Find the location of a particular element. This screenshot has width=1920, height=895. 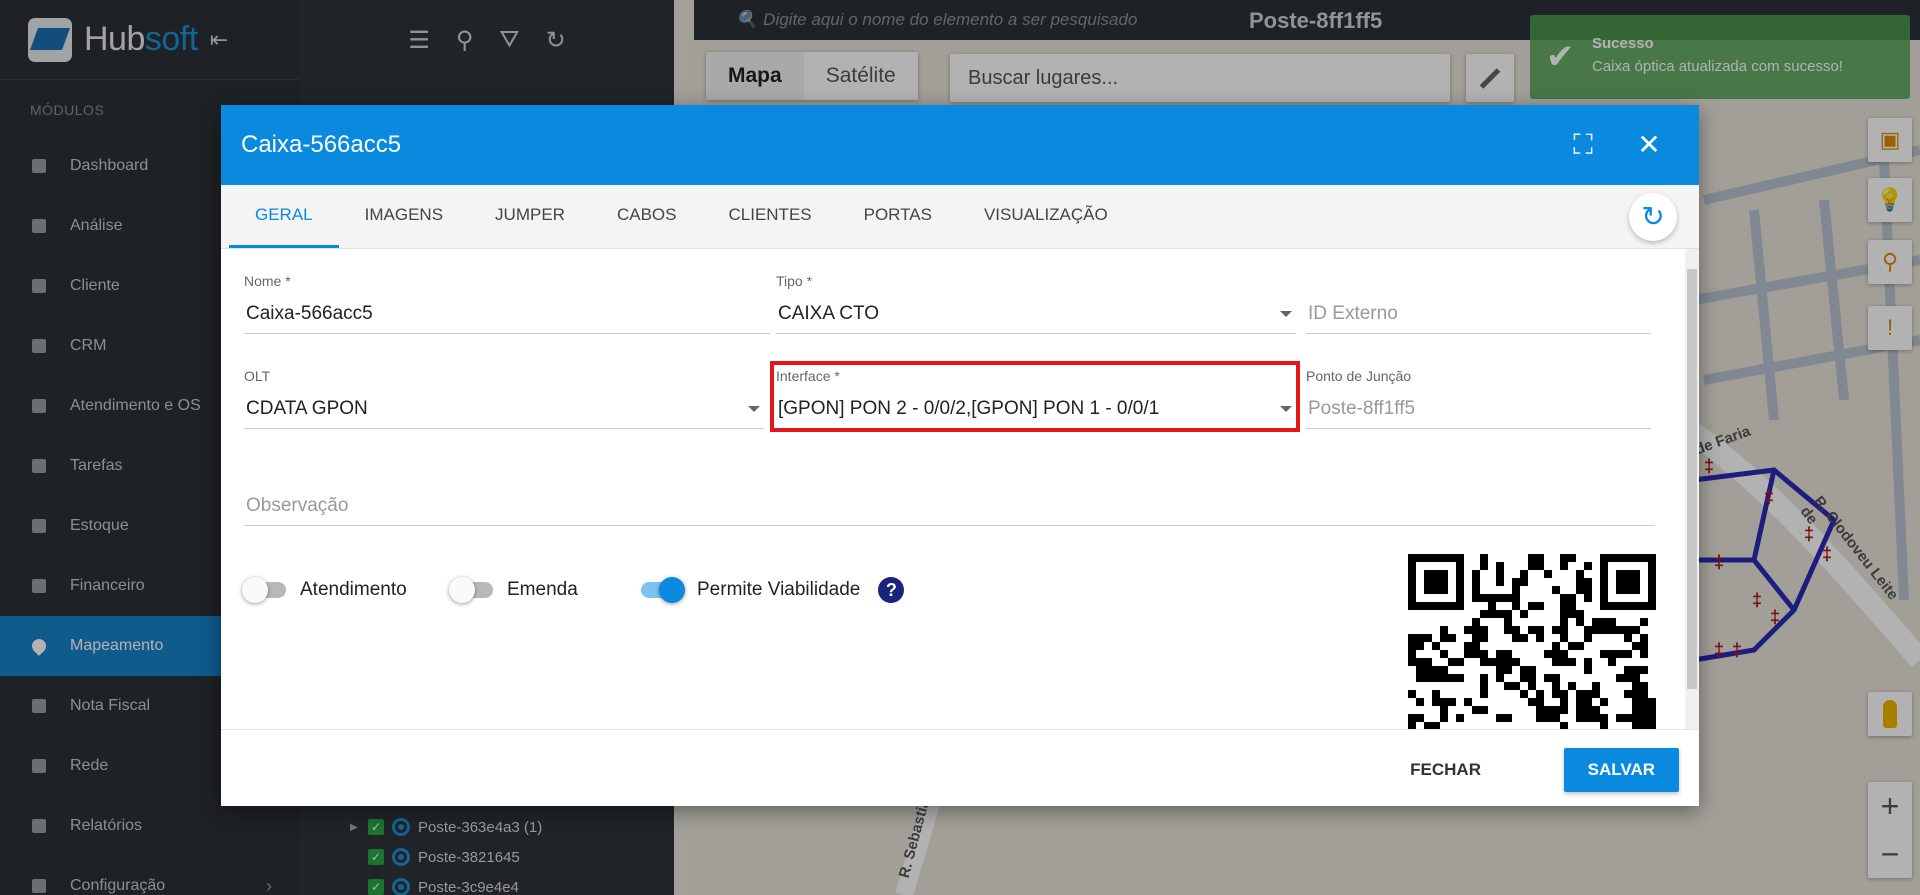

nome-field: Nome * Caixa-566acc5 is located at coordinates (507, 303).